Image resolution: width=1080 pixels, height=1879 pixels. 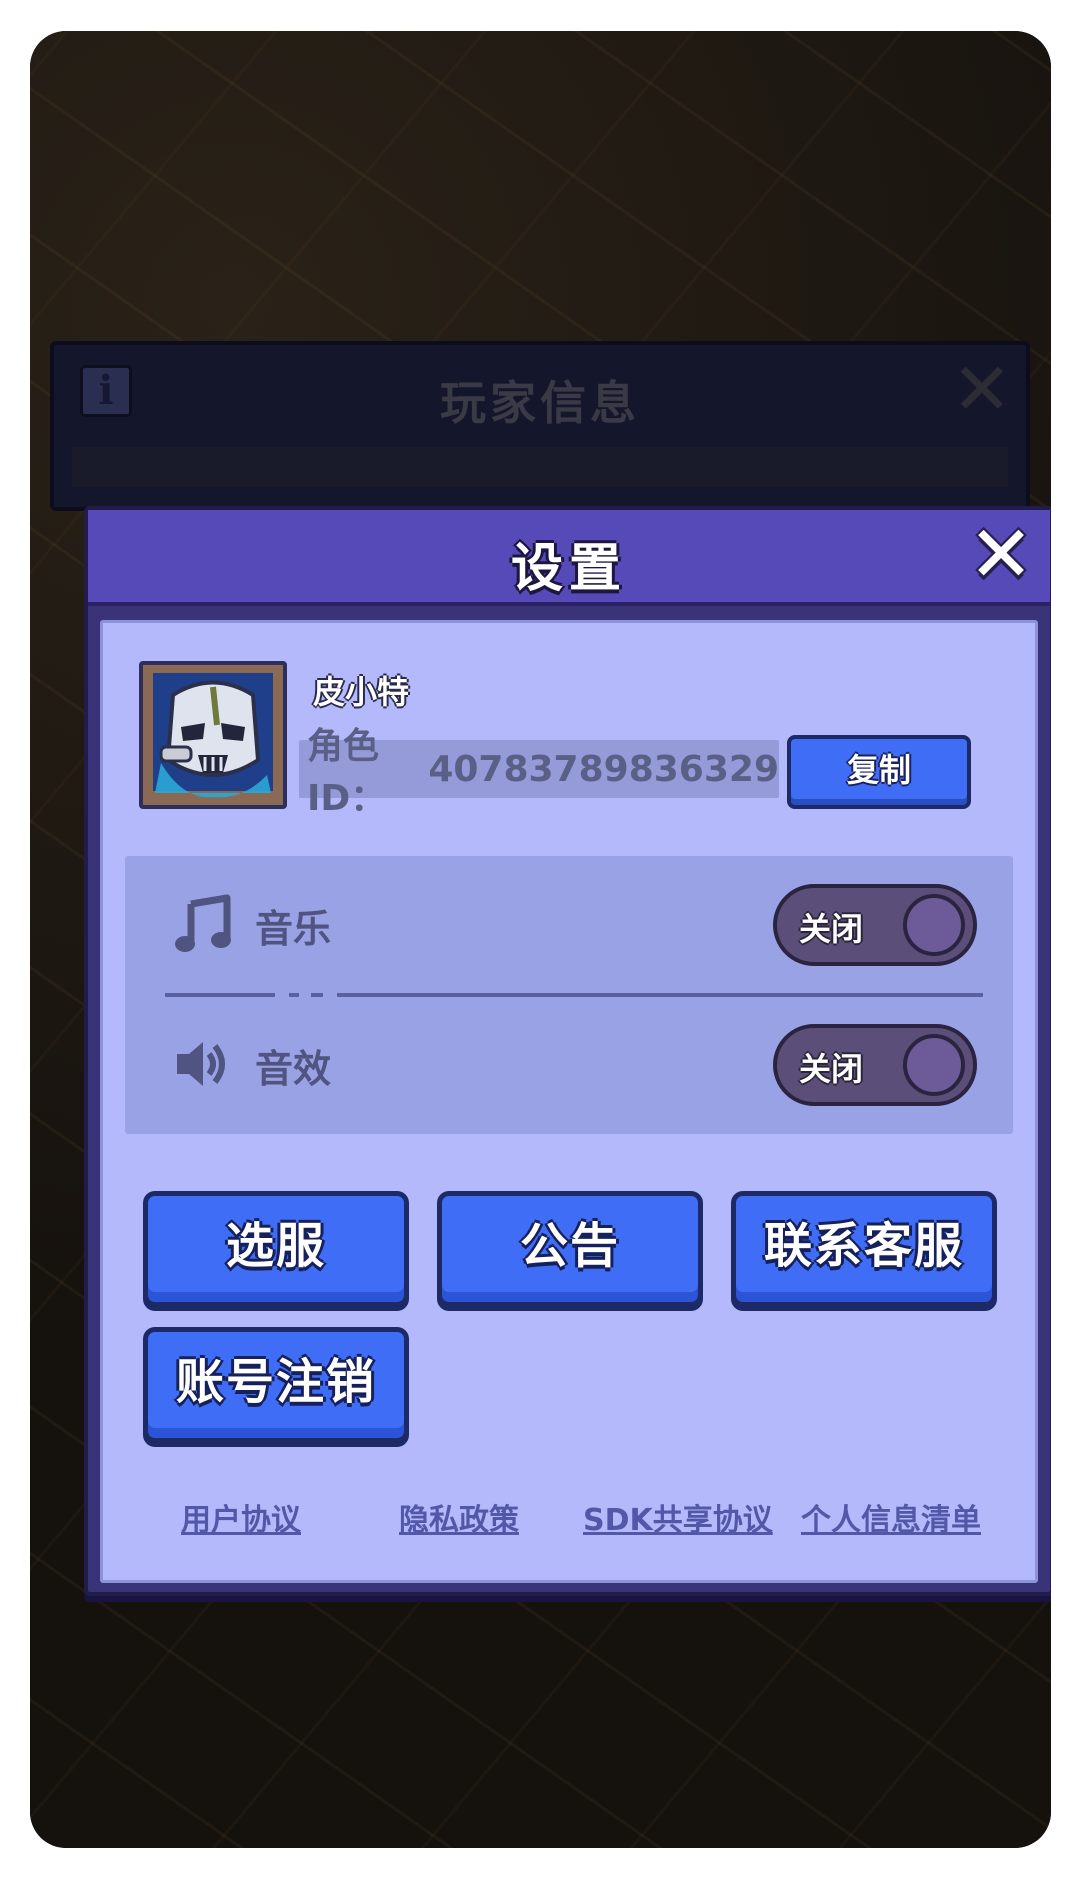 I want to click on copy-button: 复制, so click(x=879, y=772).